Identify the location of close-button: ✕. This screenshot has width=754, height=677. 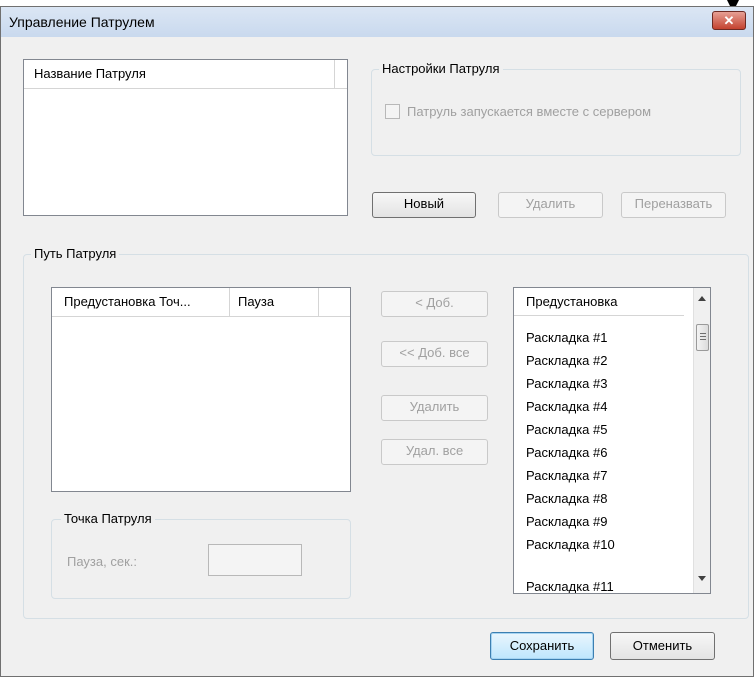
(729, 20).